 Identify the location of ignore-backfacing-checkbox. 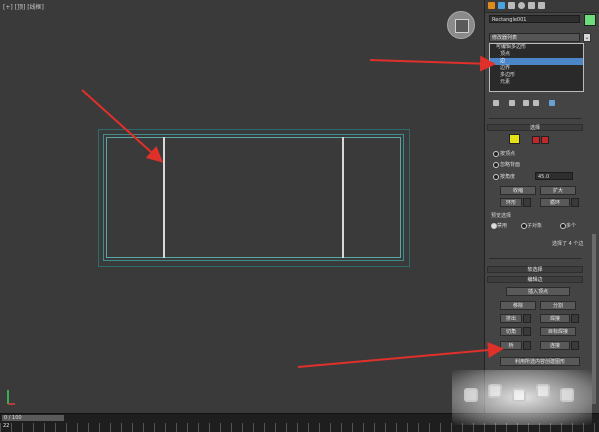
(496, 165).